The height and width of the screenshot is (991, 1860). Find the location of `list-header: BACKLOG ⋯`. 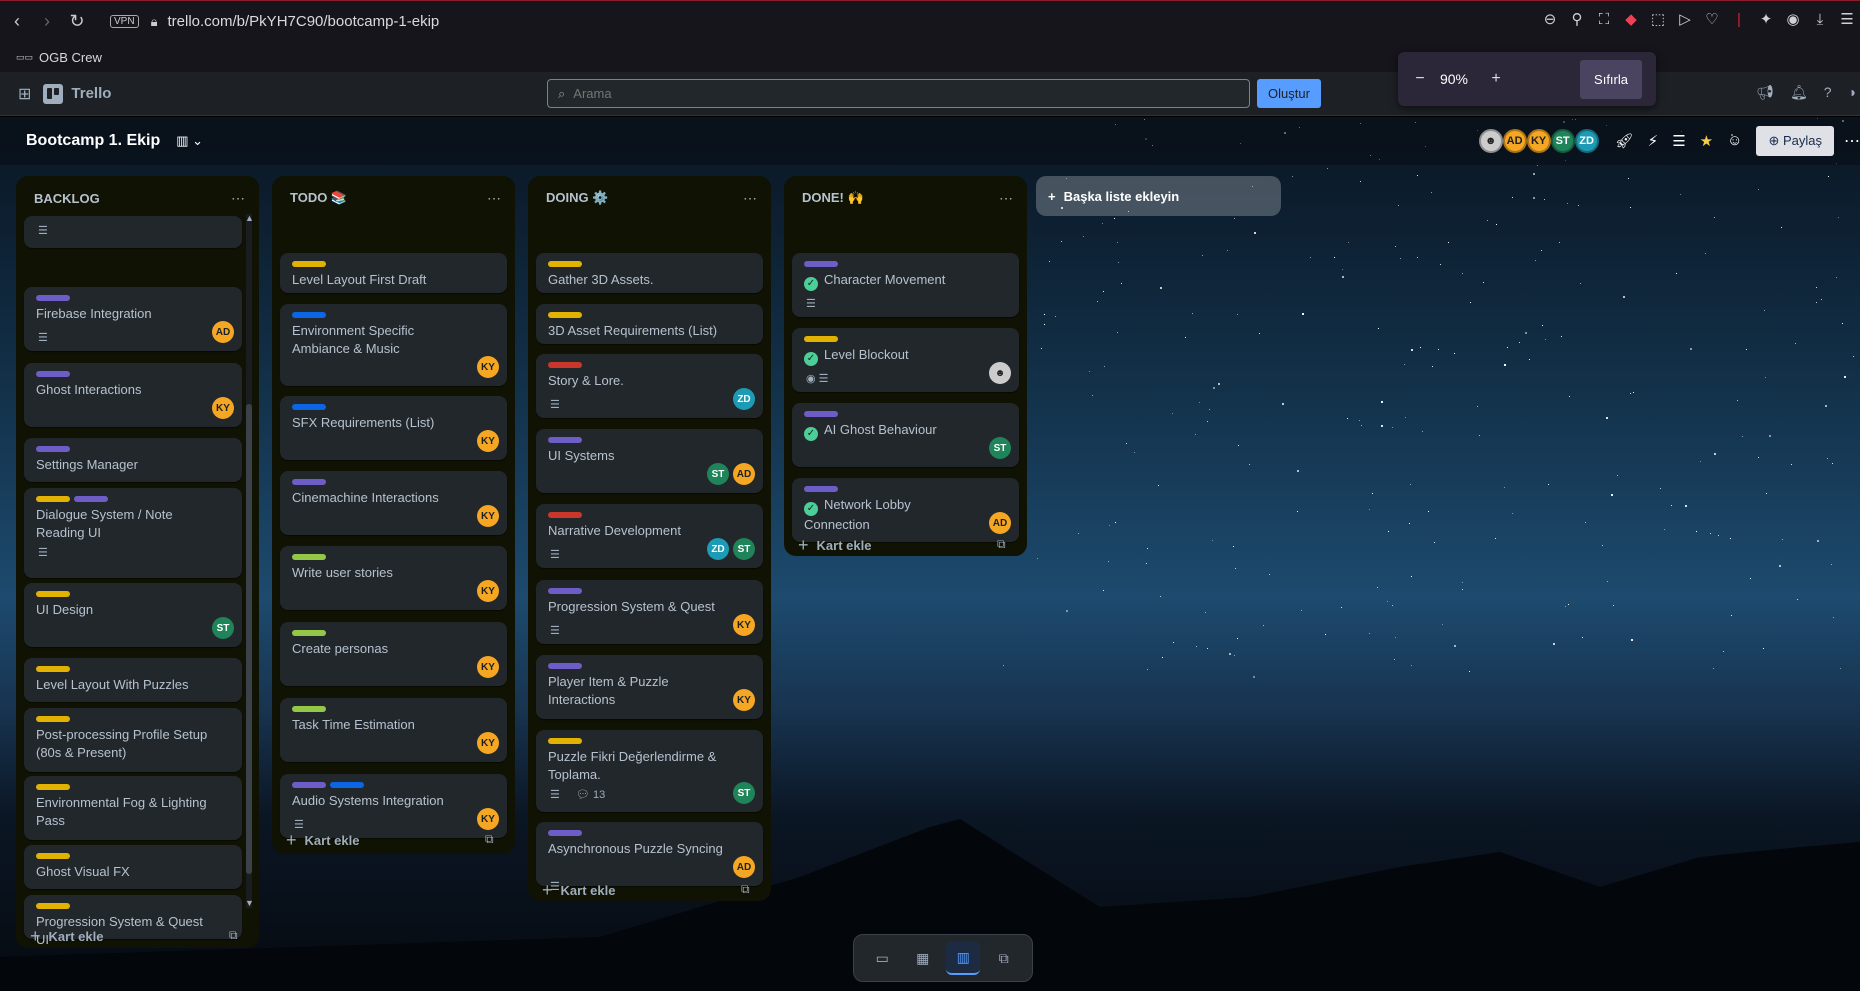

list-header: BACKLOG ⋯ is located at coordinates (137, 198).